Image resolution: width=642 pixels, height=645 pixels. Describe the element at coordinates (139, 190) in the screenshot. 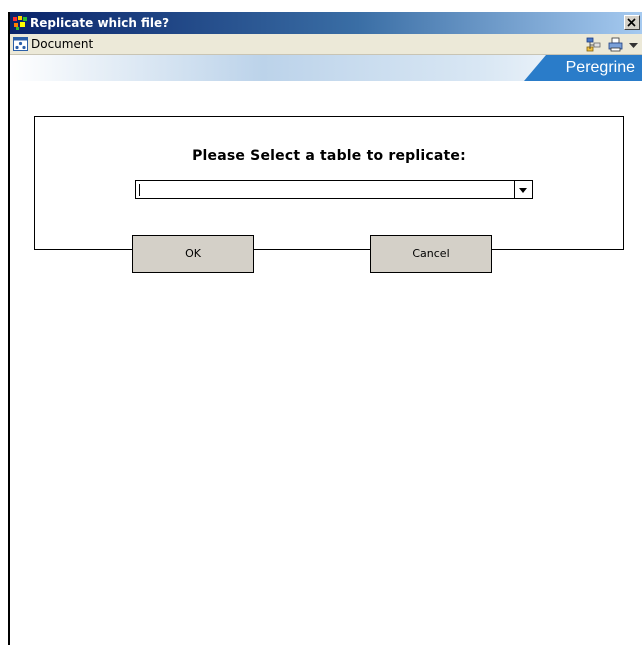

I see `text-caret` at that location.